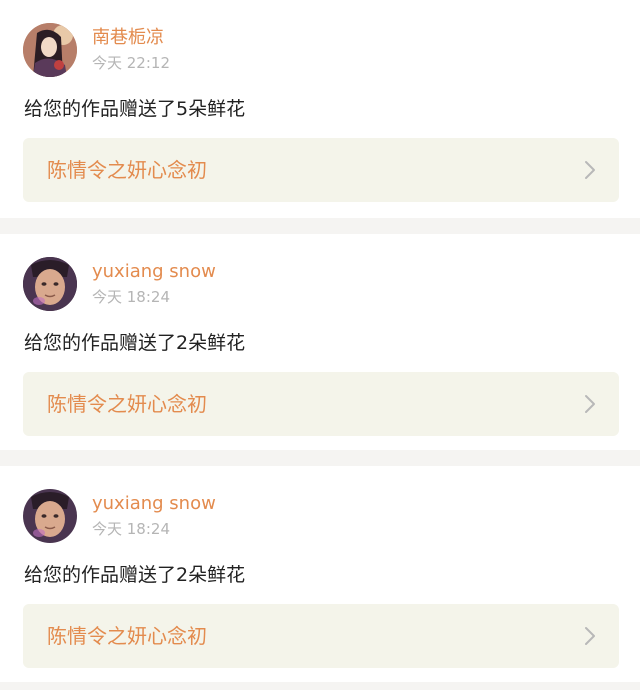 This screenshot has width=640, height=690. Describe the element at coordinates (128, 38) in the screenshot. I see `username: 南巷栀凉` at that location.